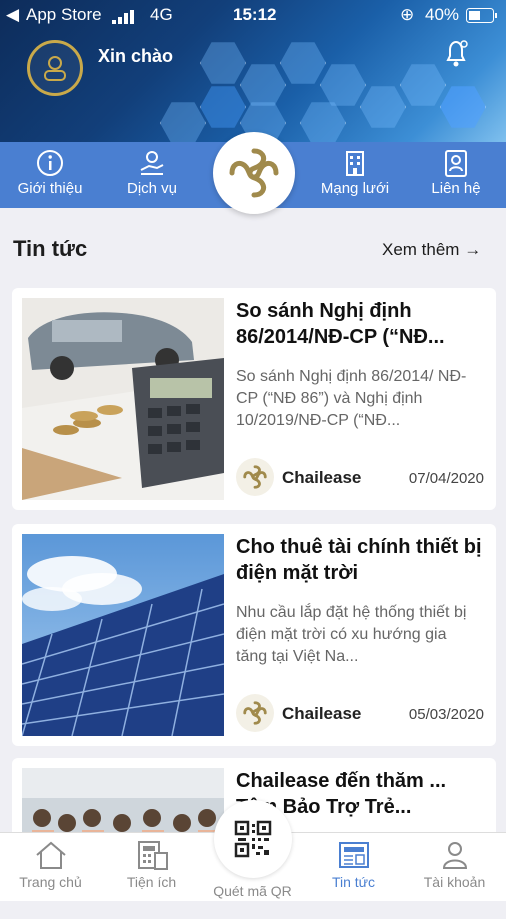  I want to click on status-bar: ◀ App Store 4G 15:12 ⊕ 40%, so click(253, 15).